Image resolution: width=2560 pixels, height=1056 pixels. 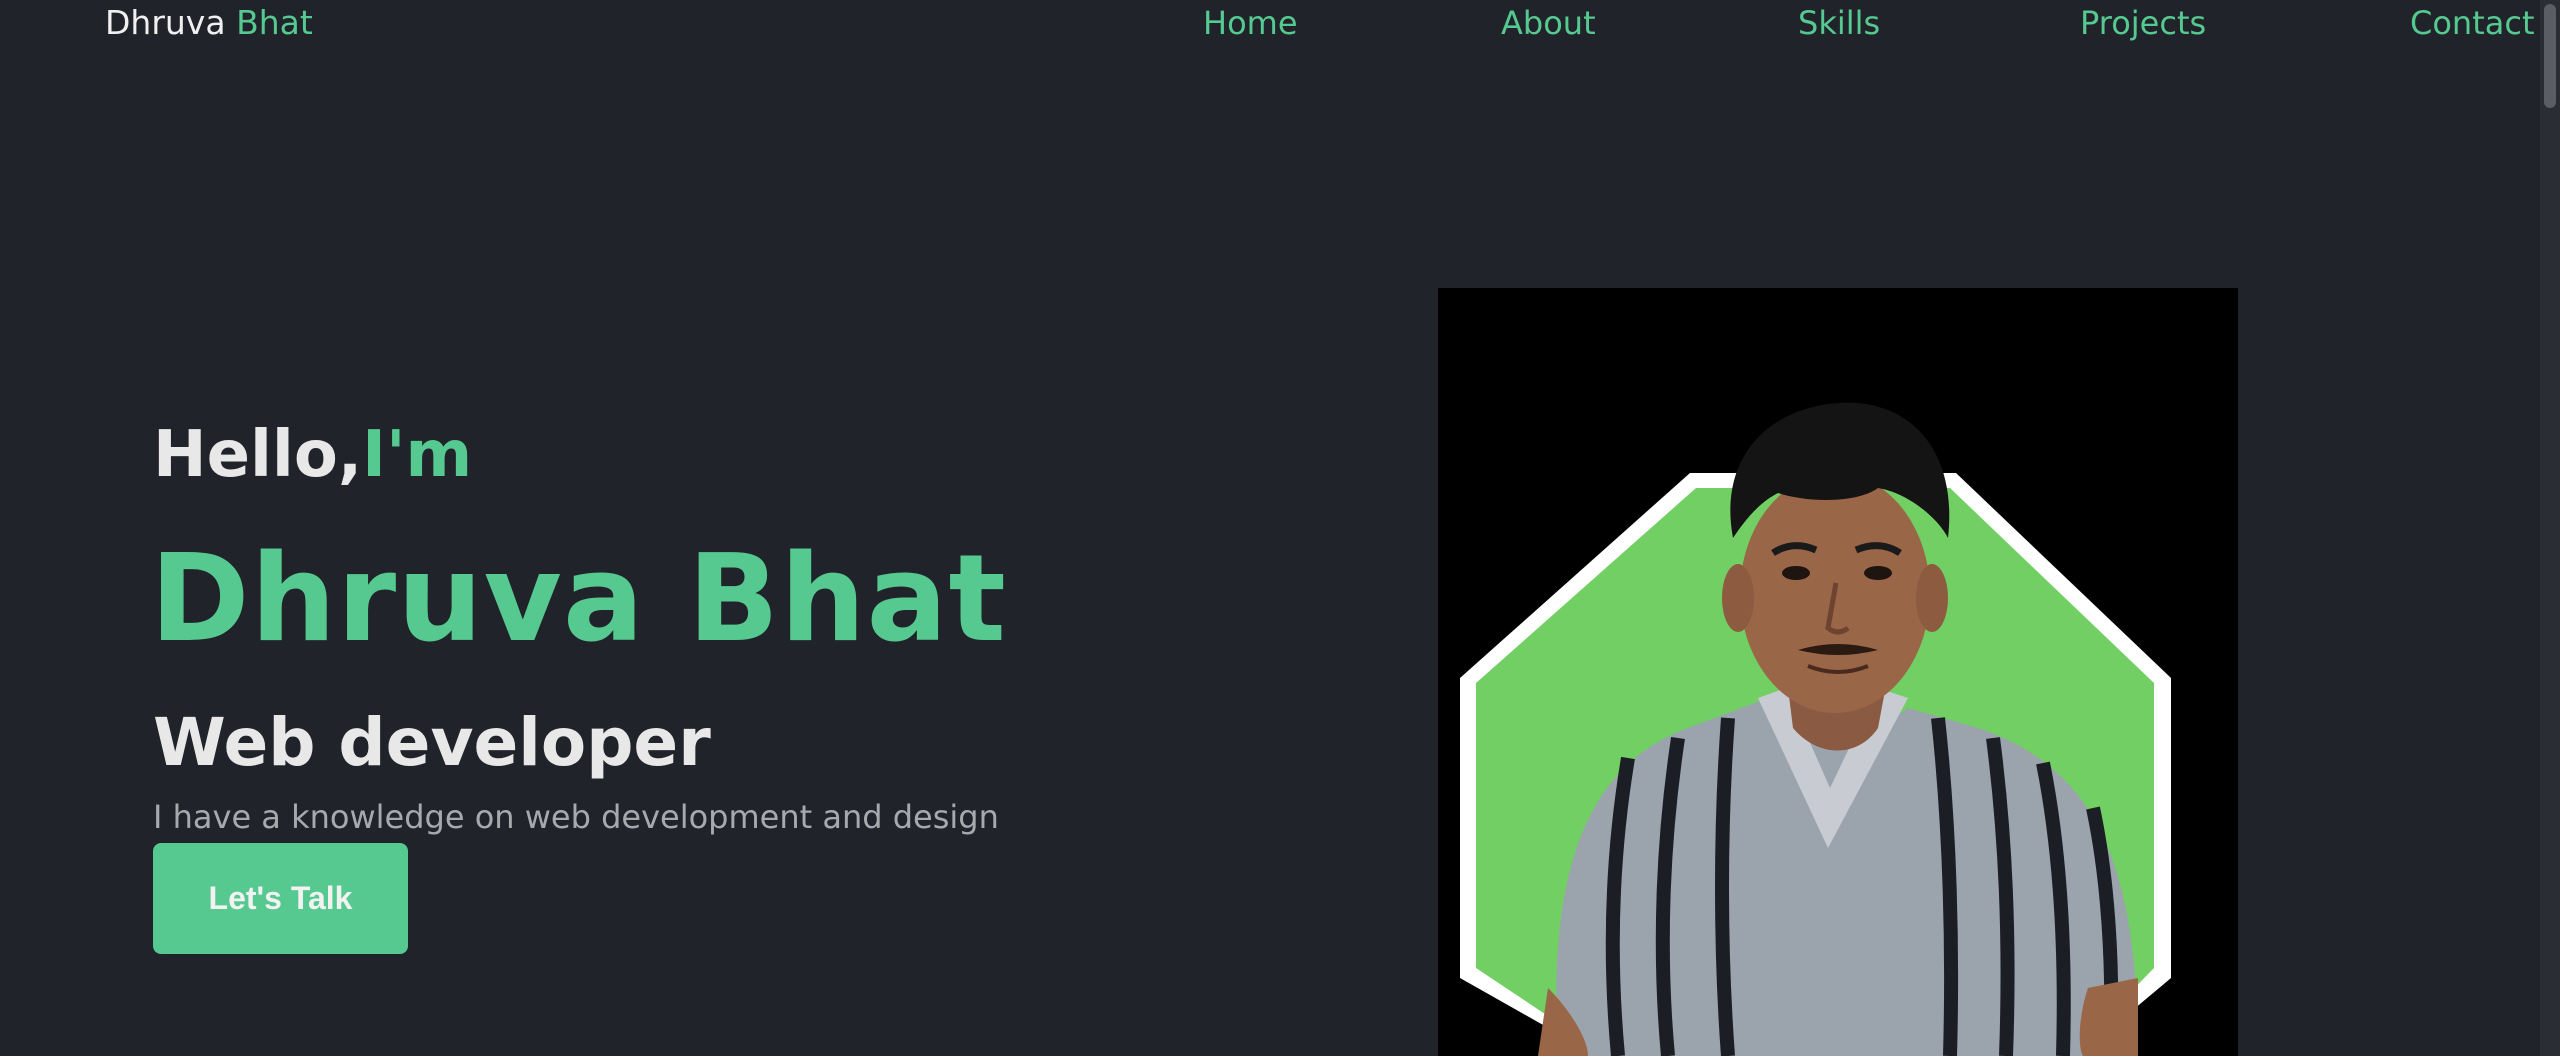 What do you see at coordinates (258, 455) in the screenshot?
I see `greeting-hello: Hello,` at bounding box center [258, 455].